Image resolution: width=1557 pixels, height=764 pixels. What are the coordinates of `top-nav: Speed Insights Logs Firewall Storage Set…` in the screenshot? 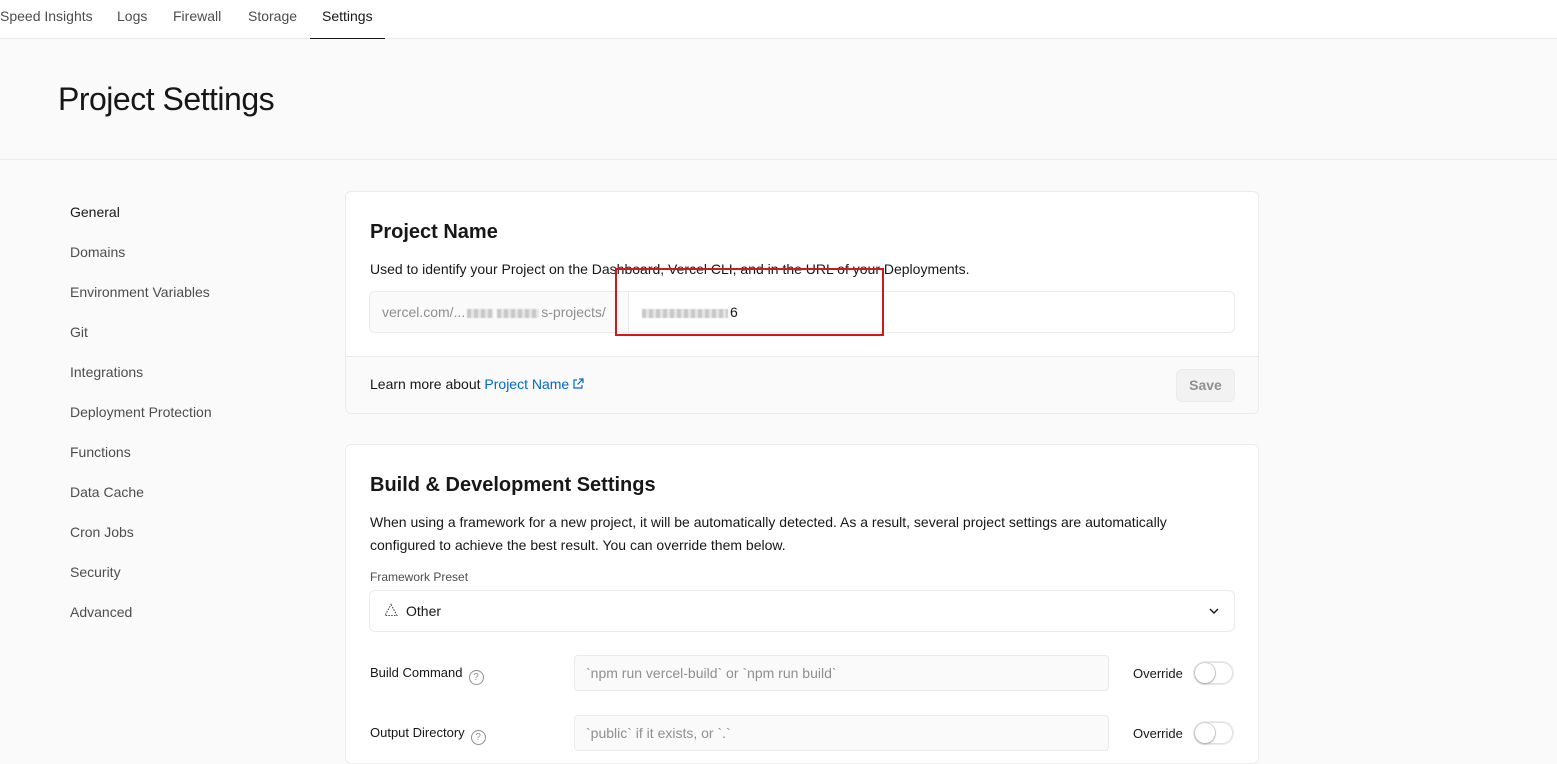 It's located at (778, 20).